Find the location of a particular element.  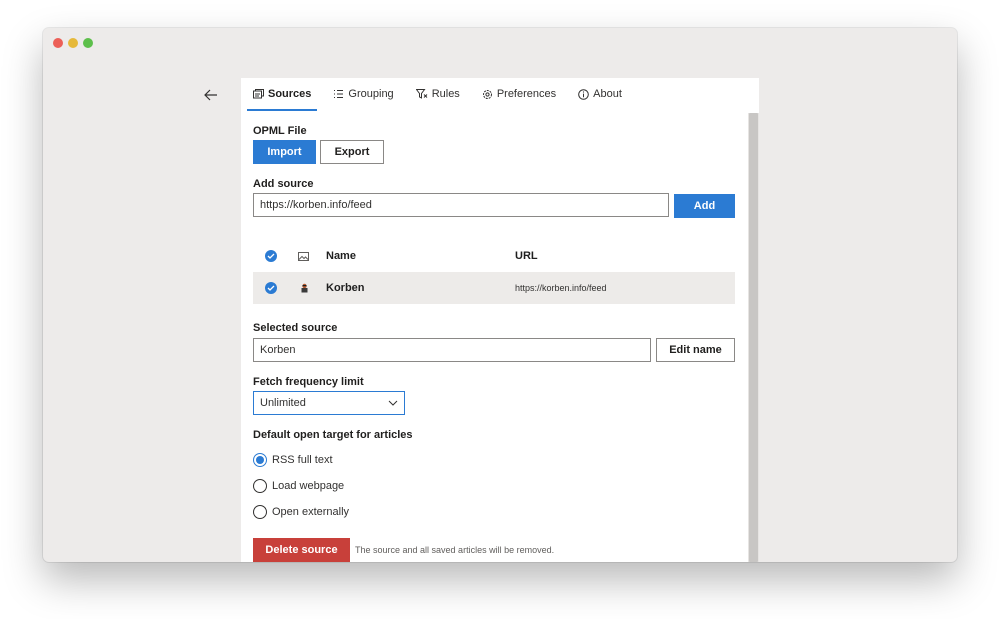

selected-source-value: Korben is located at coordinates (278, 350).